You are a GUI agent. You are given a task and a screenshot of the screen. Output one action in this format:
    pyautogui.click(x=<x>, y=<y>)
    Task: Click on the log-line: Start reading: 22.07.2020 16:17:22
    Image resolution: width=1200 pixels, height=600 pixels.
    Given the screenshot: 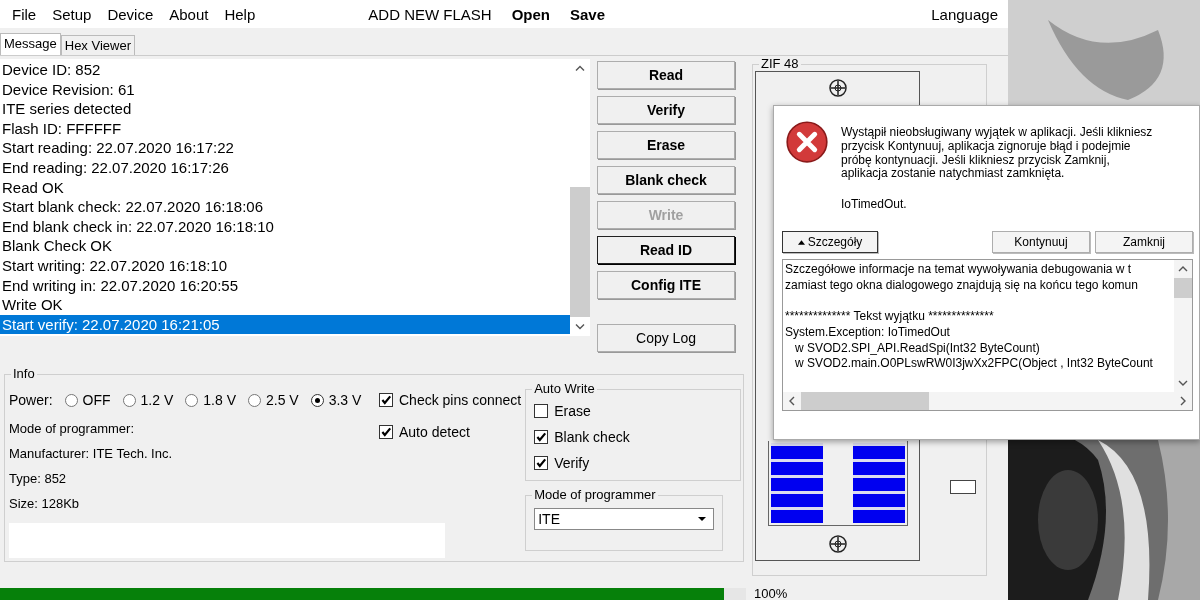 What is the action you would take?
    pyautogui.click(x=285, y=148)
    